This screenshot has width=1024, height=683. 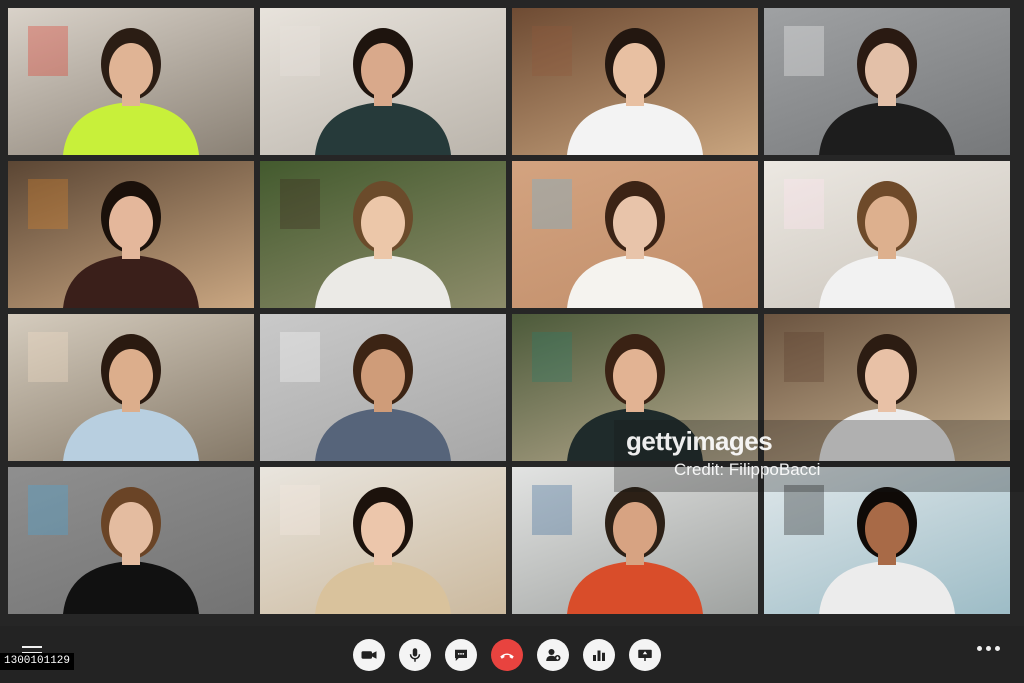 I want to click on chat-icon, so click(x=461, y=655).